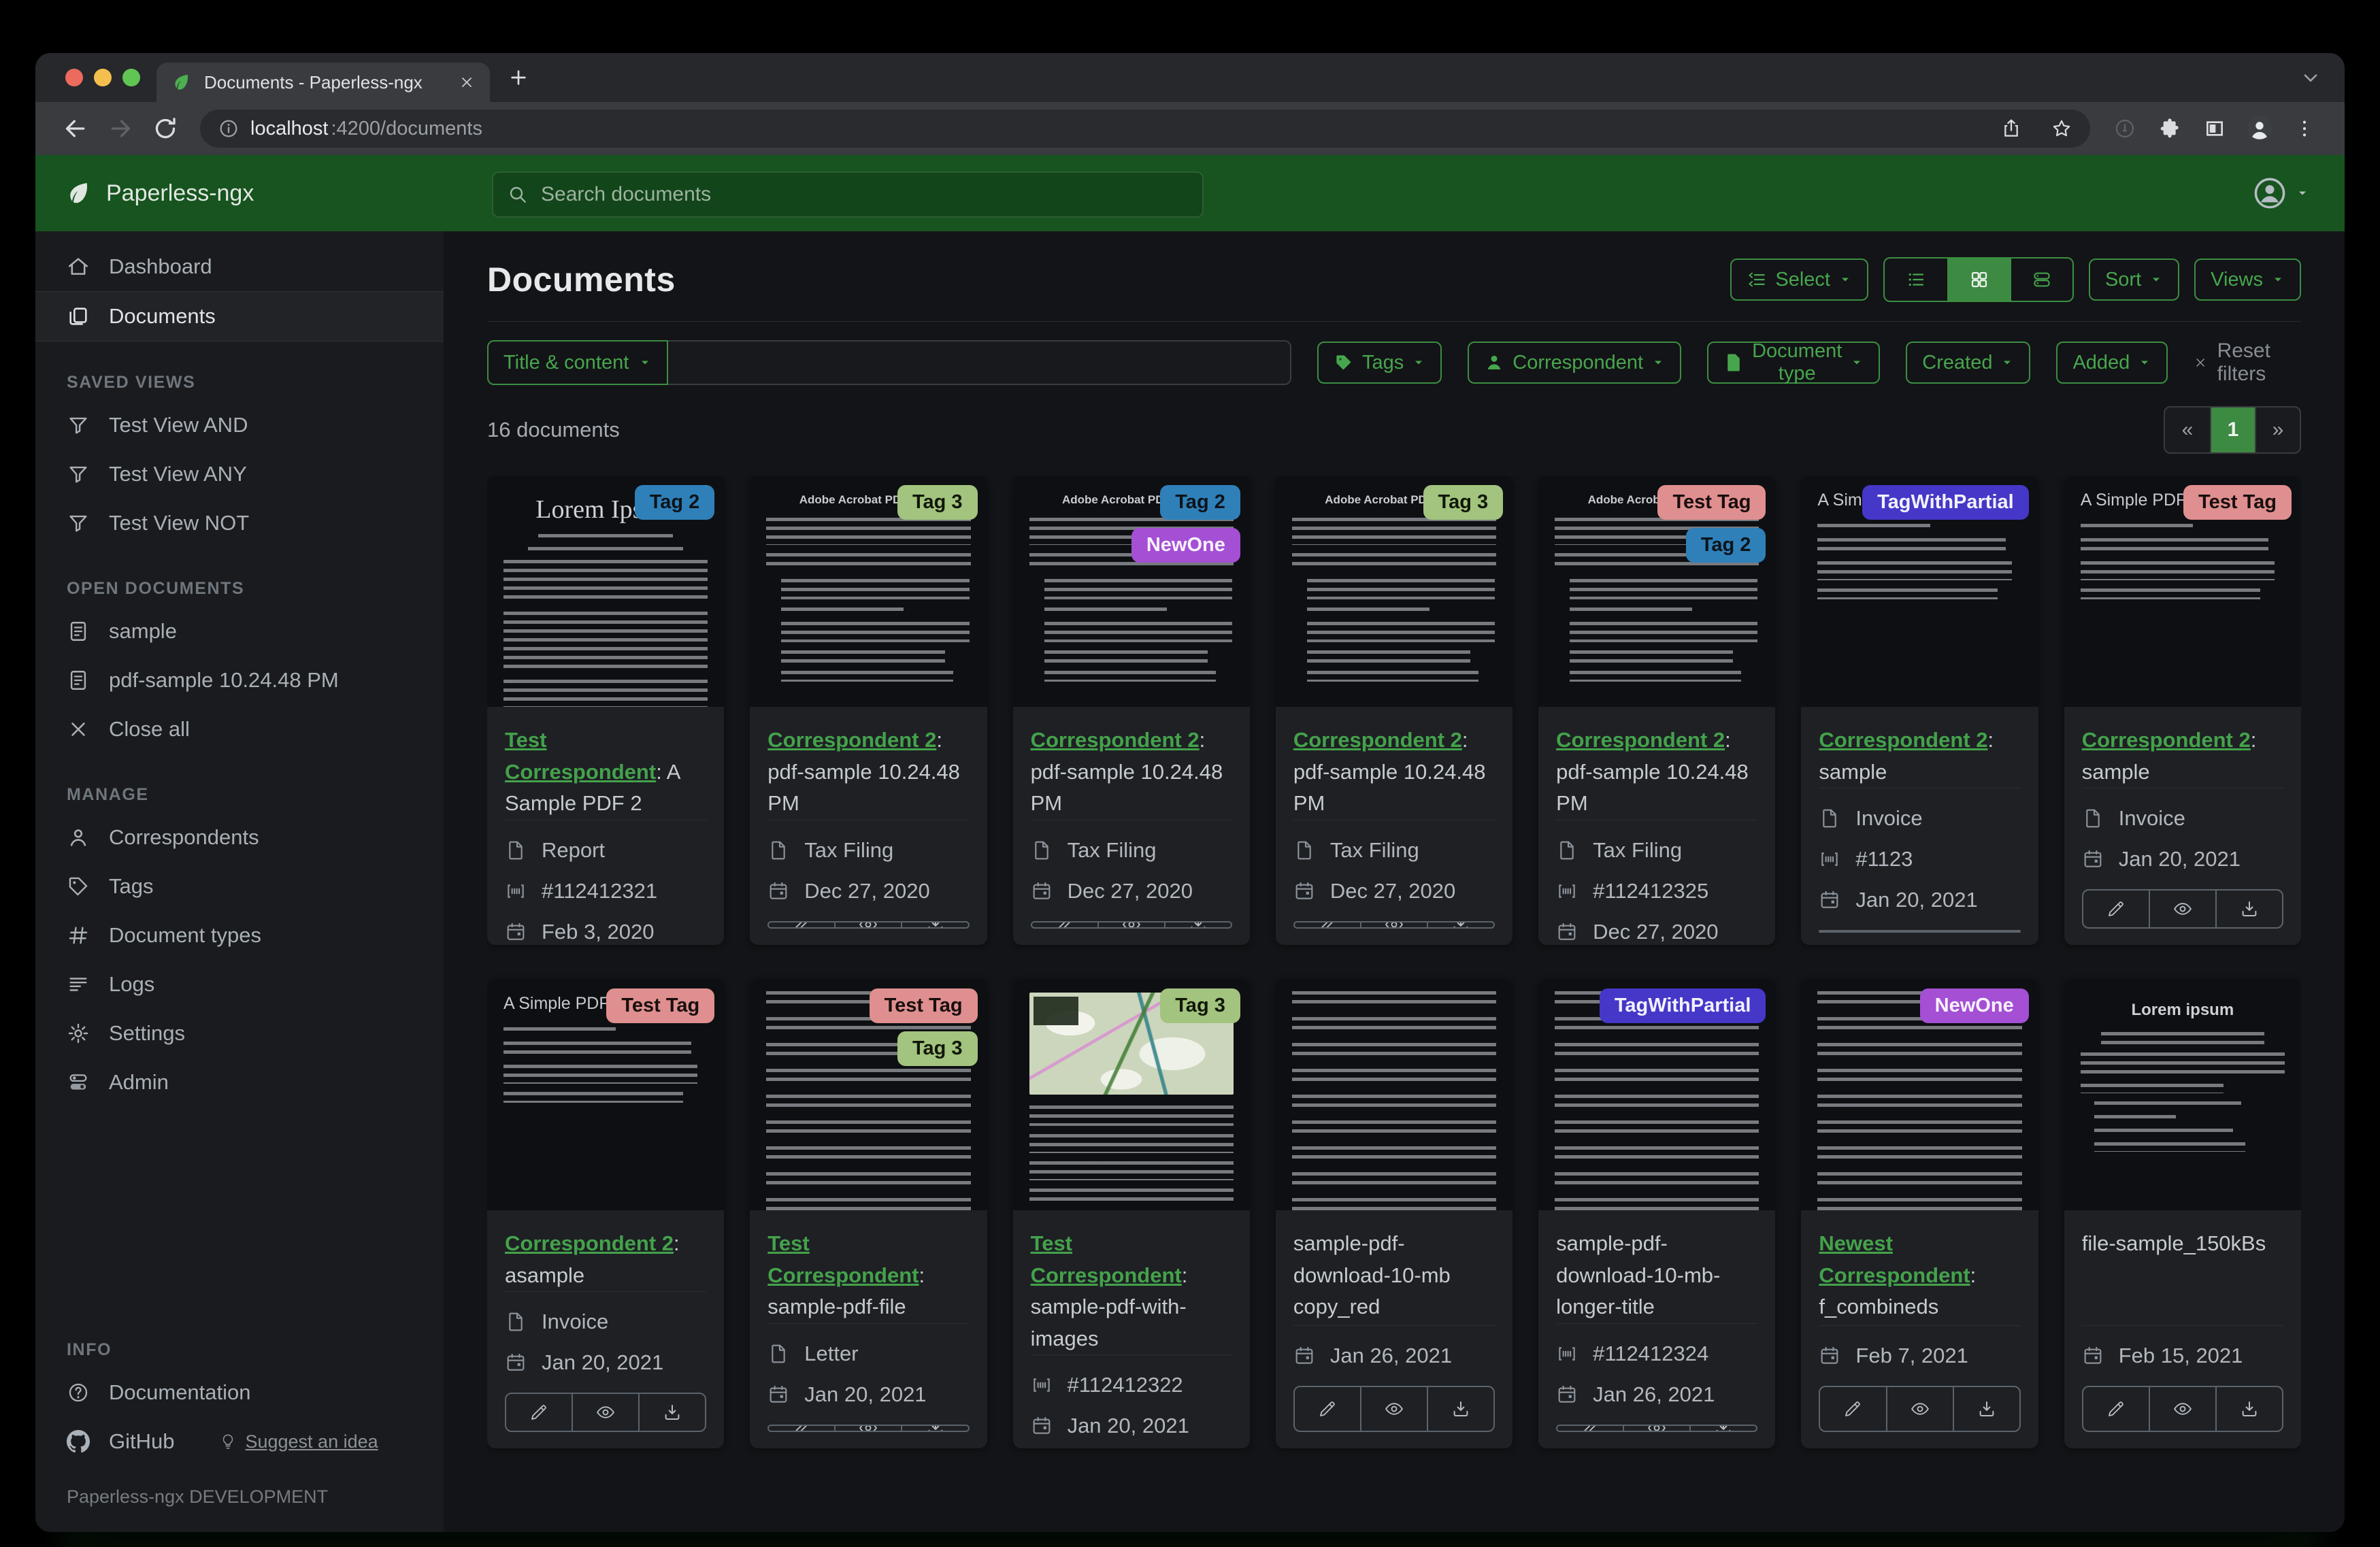  I want to click on prev-page-button: «, so click(2187, 429).